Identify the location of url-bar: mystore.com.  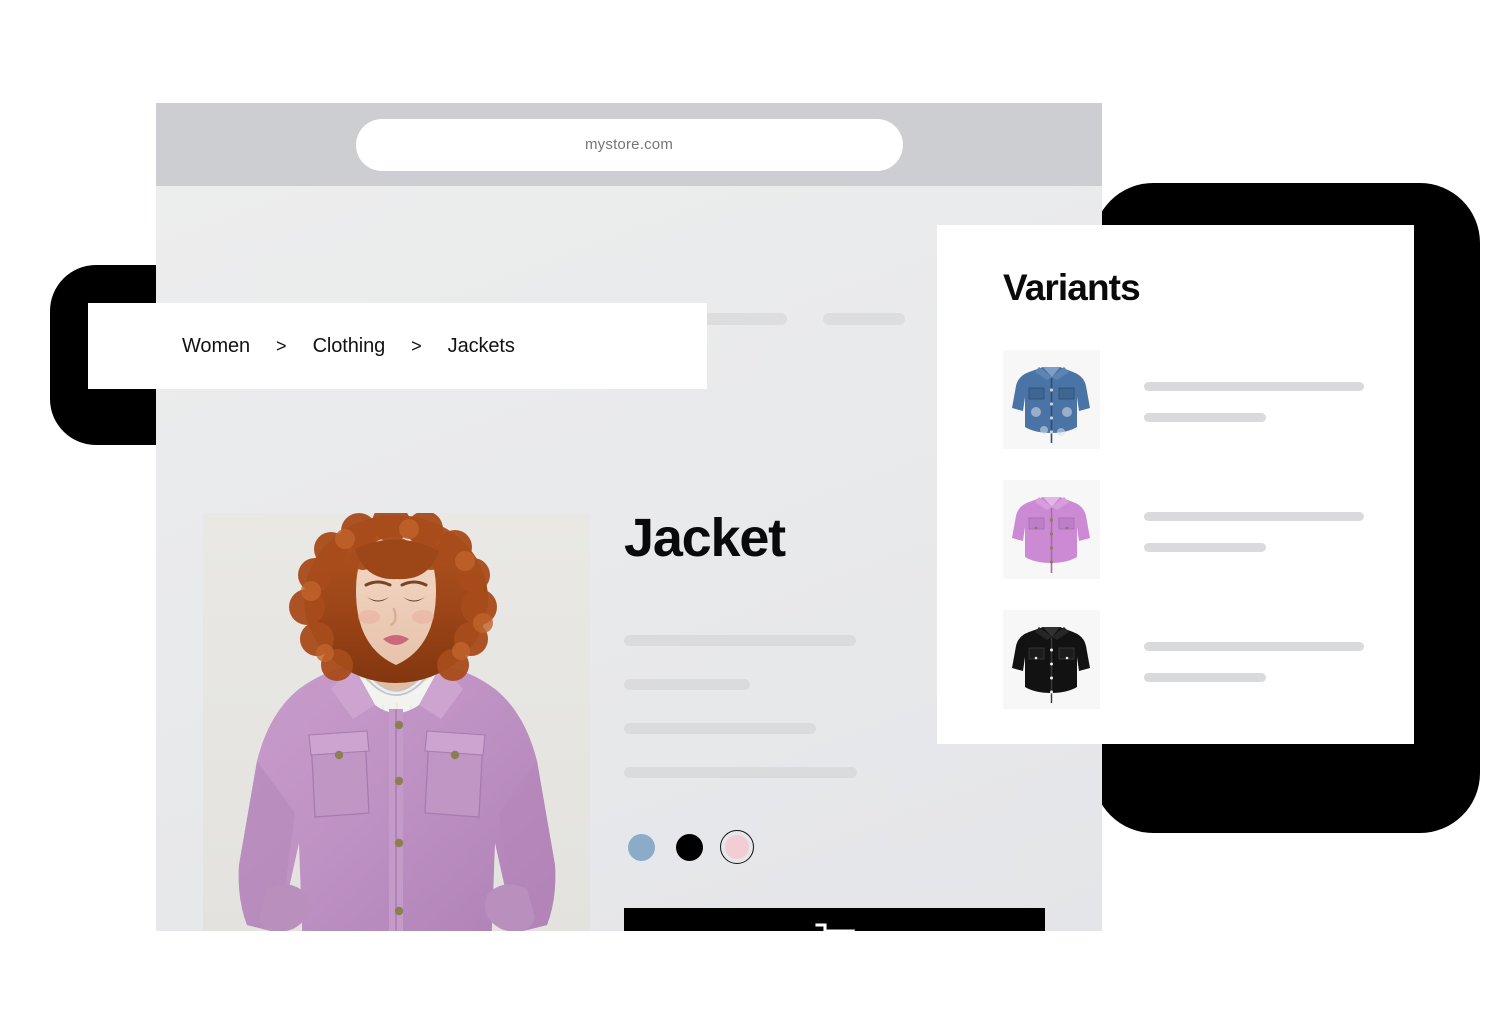
(629, 144).